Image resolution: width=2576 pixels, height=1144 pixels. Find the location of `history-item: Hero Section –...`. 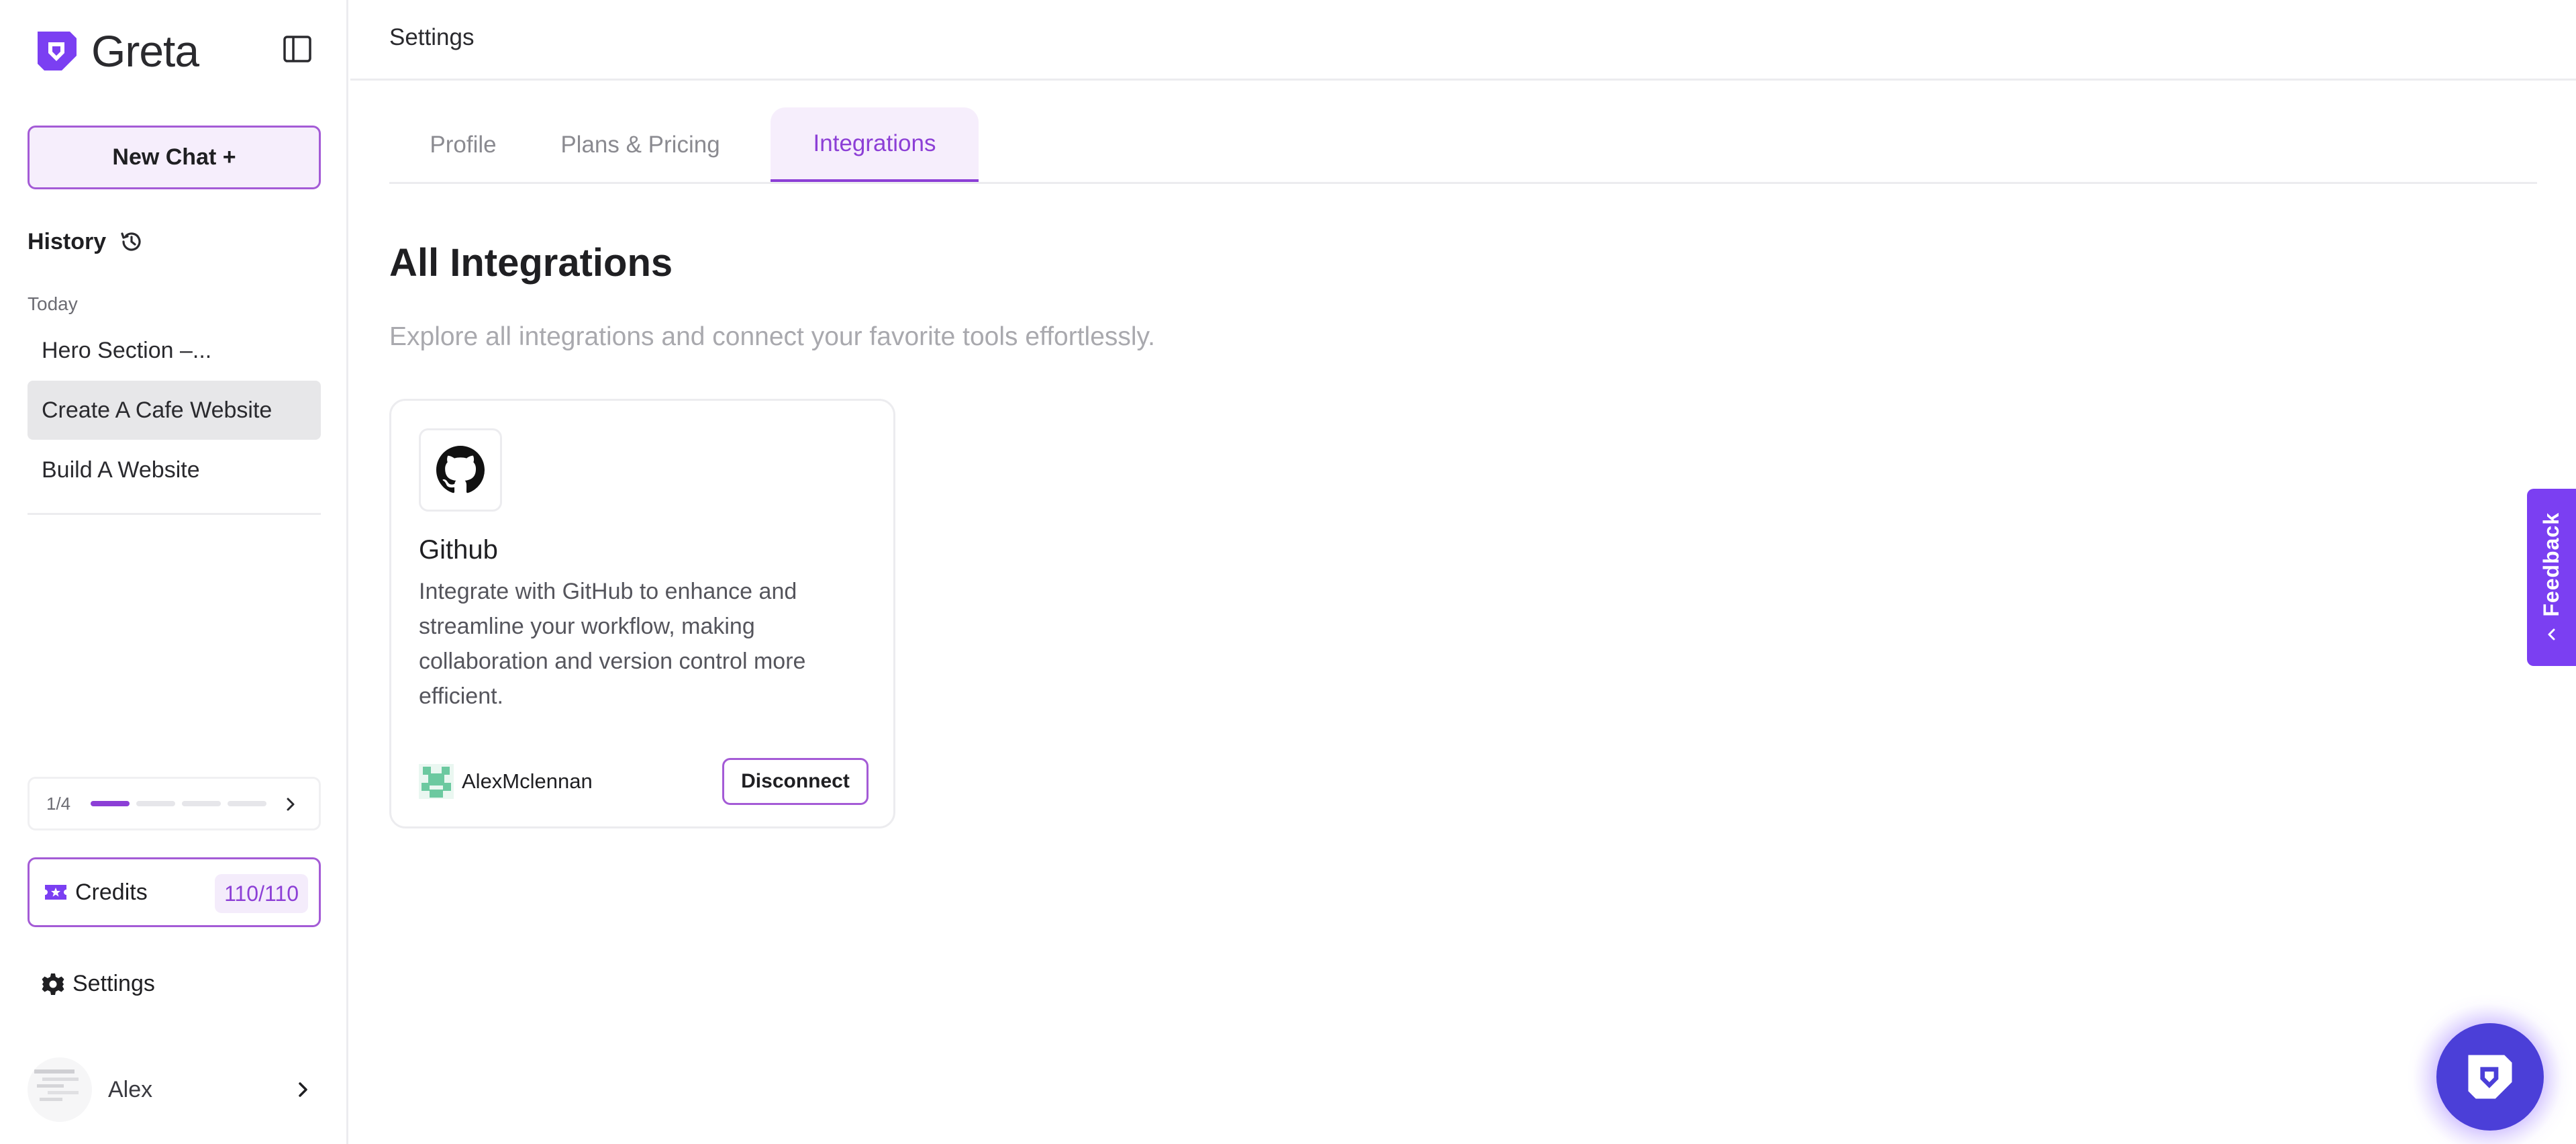

history-item: Hero Section –... is located at coordinates (174, 350).